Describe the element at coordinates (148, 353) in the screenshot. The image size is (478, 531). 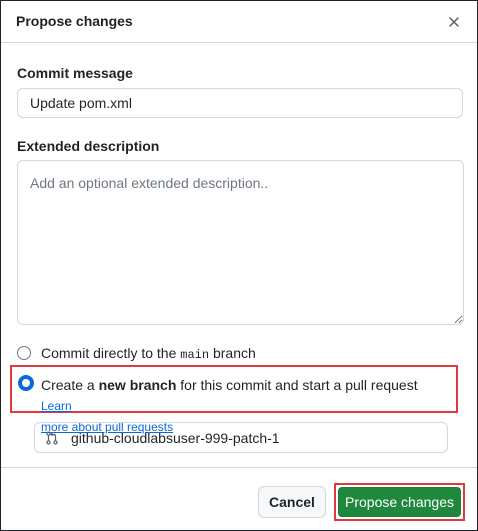
I see `commit-directly-label: Commit directly to the main branch` at that location.